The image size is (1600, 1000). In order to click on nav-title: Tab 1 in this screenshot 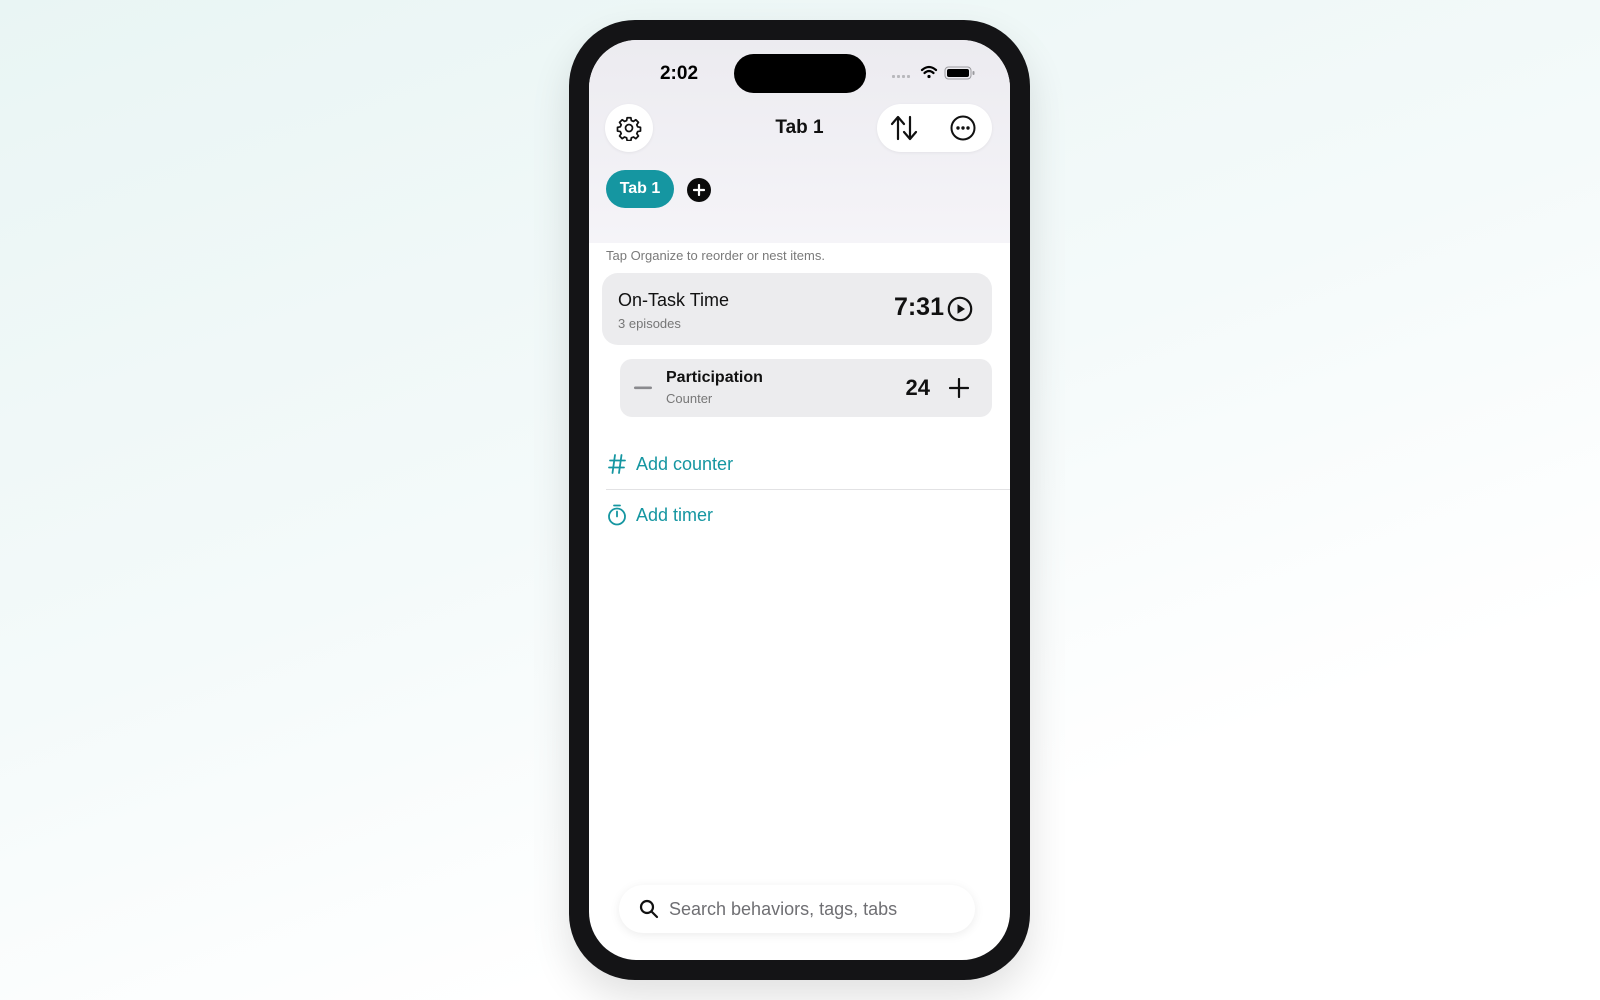, I will do `click(799, 127)`.